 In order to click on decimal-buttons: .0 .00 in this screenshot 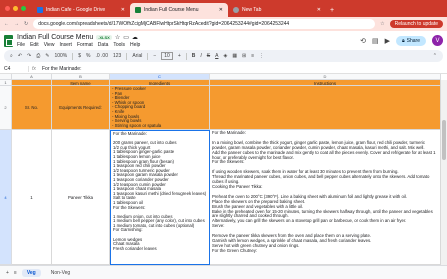, I will do `click(101, 56)`.